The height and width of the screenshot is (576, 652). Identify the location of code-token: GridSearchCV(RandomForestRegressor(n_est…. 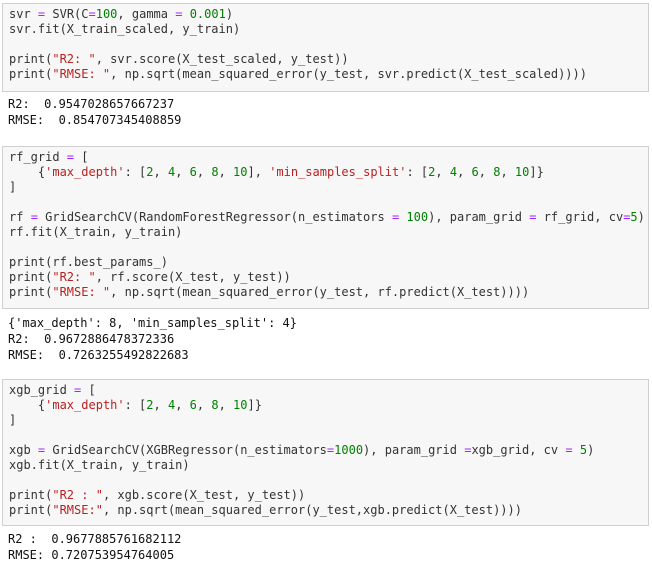
(214, 217).